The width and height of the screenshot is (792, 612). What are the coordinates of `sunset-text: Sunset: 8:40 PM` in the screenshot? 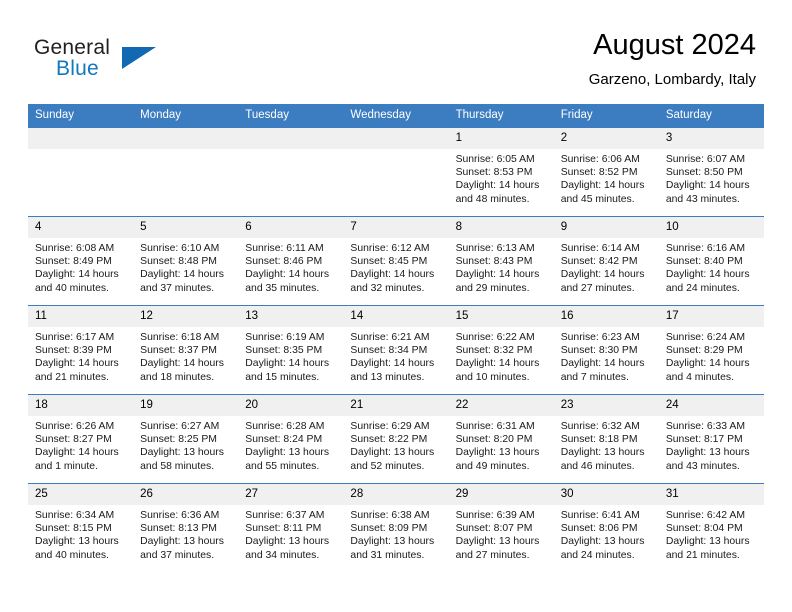 It's located at (704, 262).